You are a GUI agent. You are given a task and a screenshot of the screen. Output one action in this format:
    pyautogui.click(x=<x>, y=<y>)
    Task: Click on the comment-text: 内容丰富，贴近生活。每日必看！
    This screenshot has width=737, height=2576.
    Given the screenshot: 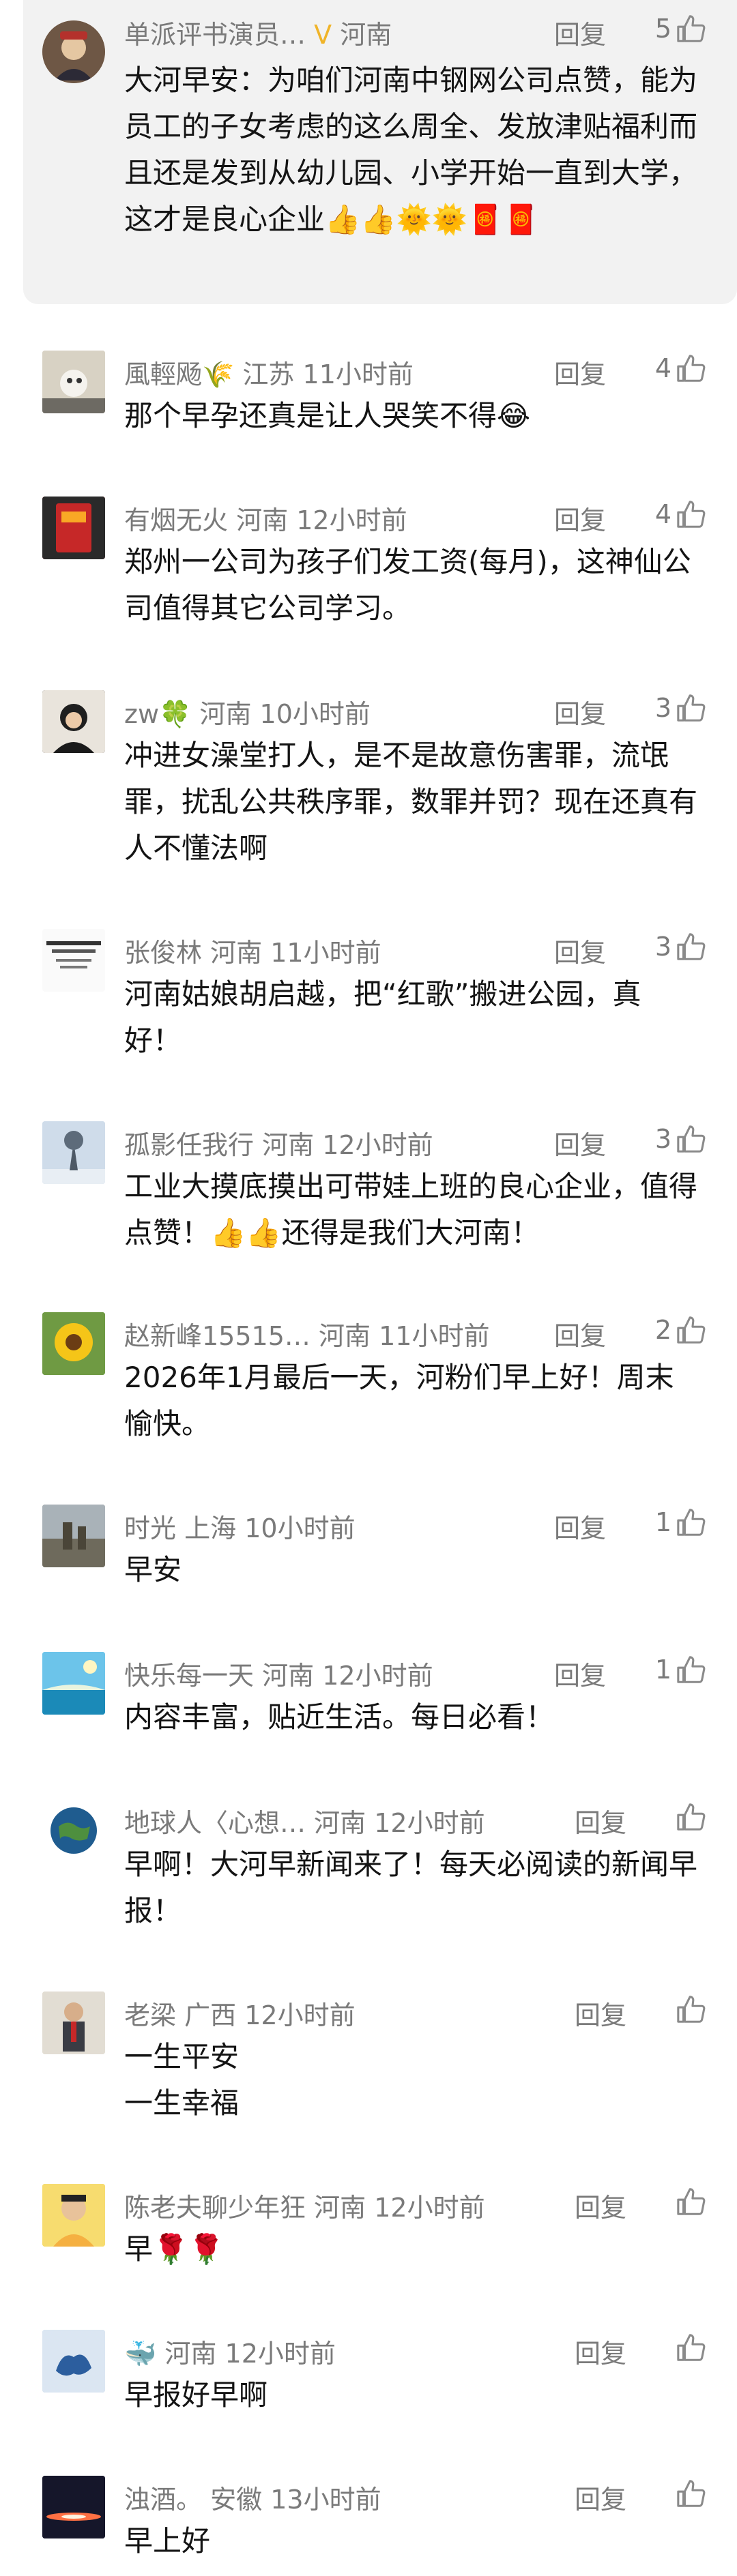 What is the action you would take?
    pyautogui.click(x=339, y=1717)
    